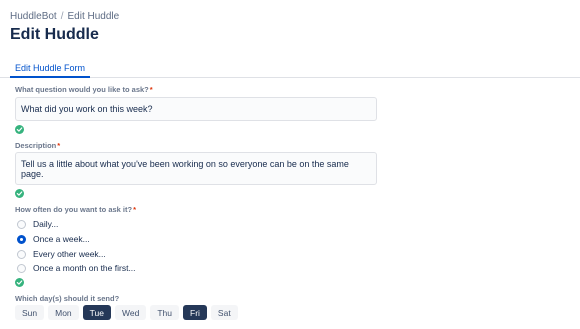  I want to click on frequency-label: How often do you want to ask it?*, so click(75, 209).